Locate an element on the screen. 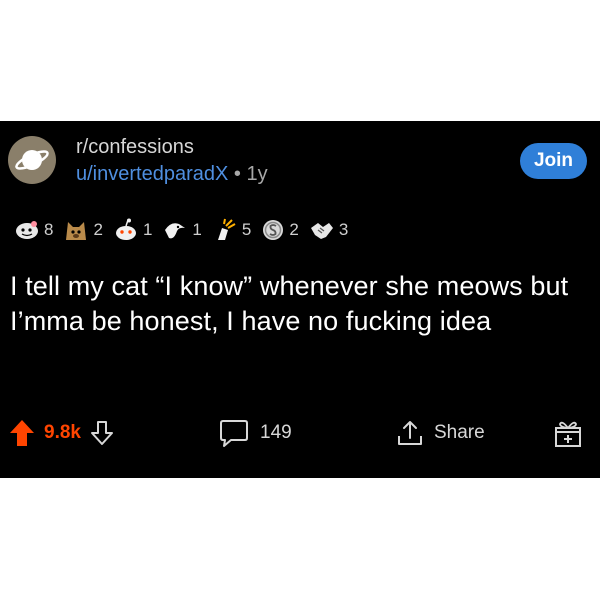  gift-award-icon is located at coordinates (568, 434).